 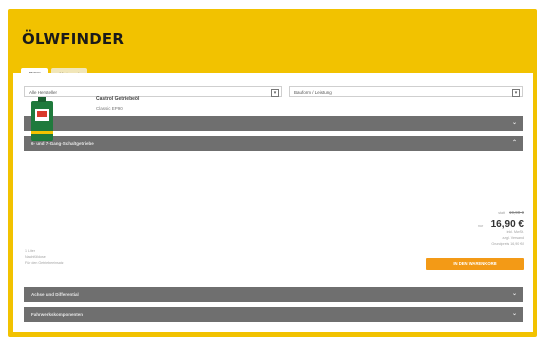 I want to click on section-chassis-label: Fahrwerkskomponenten, so click(x=57, y=314).